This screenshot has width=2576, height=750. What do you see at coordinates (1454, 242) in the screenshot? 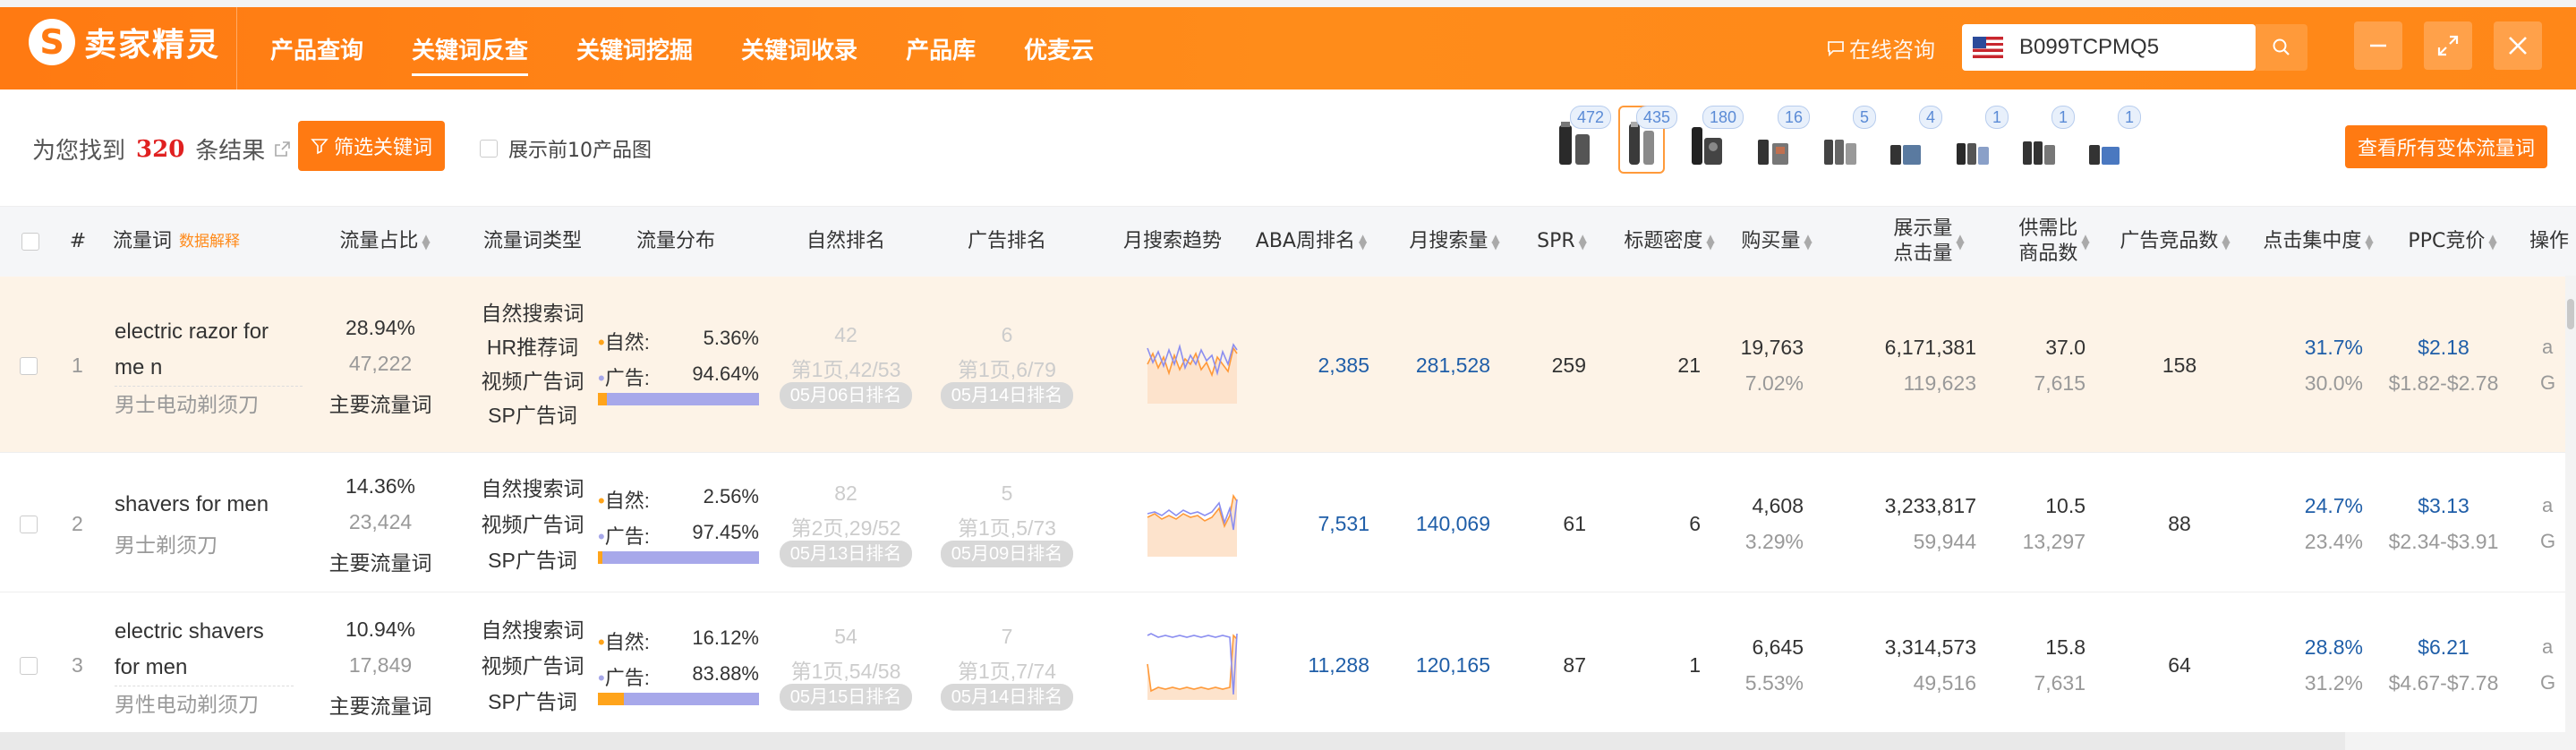
I see `col-monthly: 月搜索量 ▲ ▼` at bounding box center [1454, 242].